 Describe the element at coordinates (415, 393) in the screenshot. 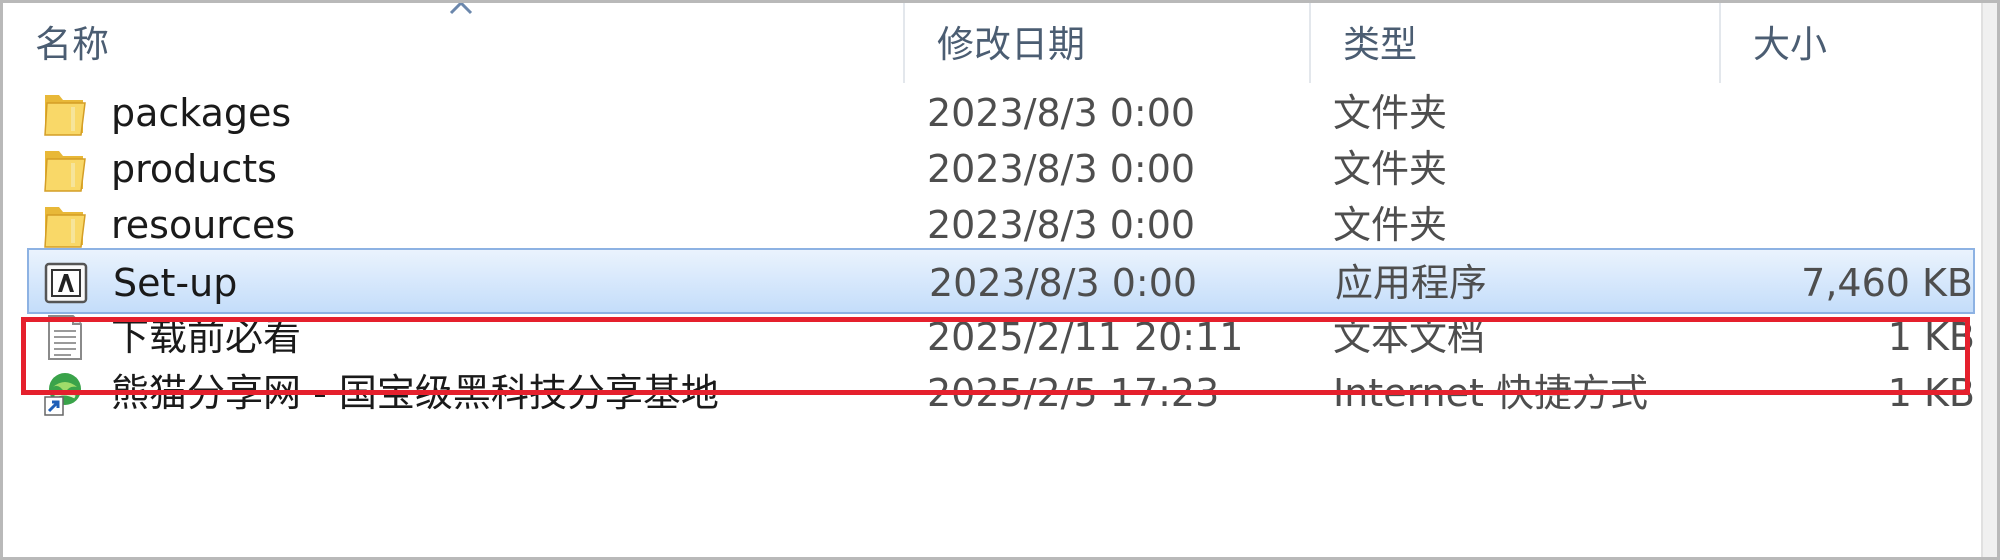

I see `file-name: 熊猫分享网 - 国宝级黑科技分享基地` at that location.